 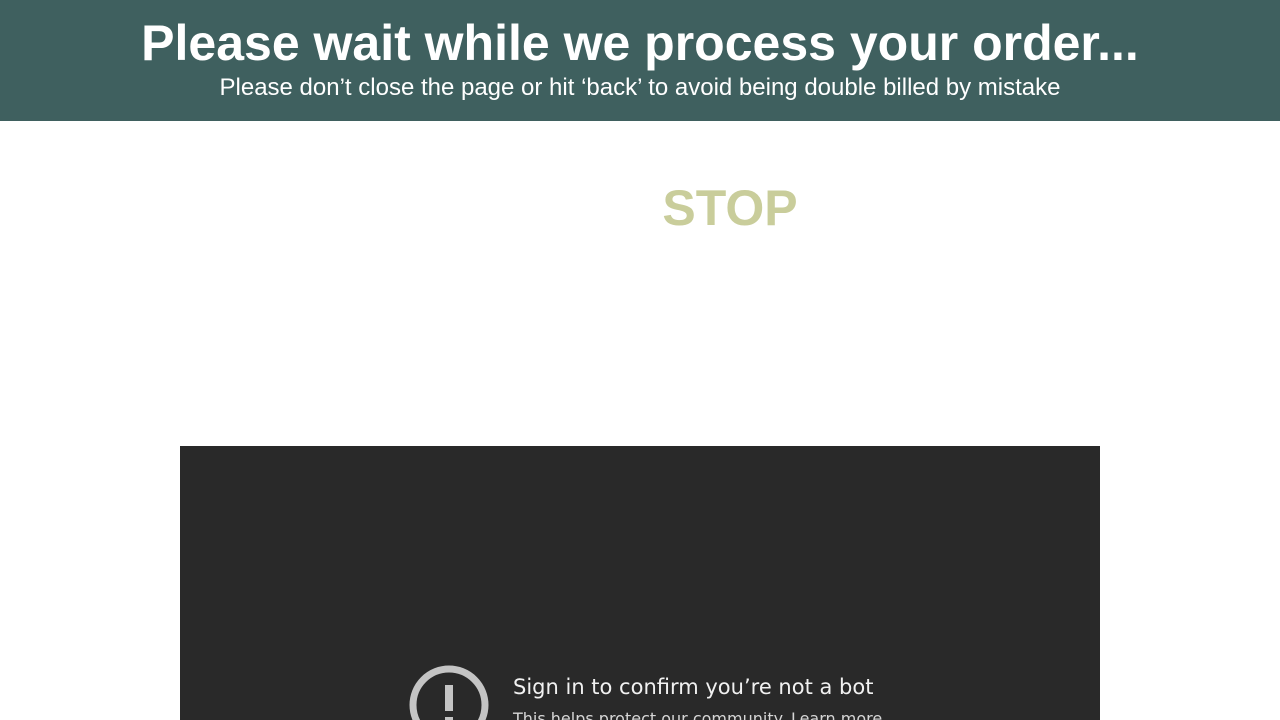 I want to click on stop-heading: STOP, so click(x=730, y=208).